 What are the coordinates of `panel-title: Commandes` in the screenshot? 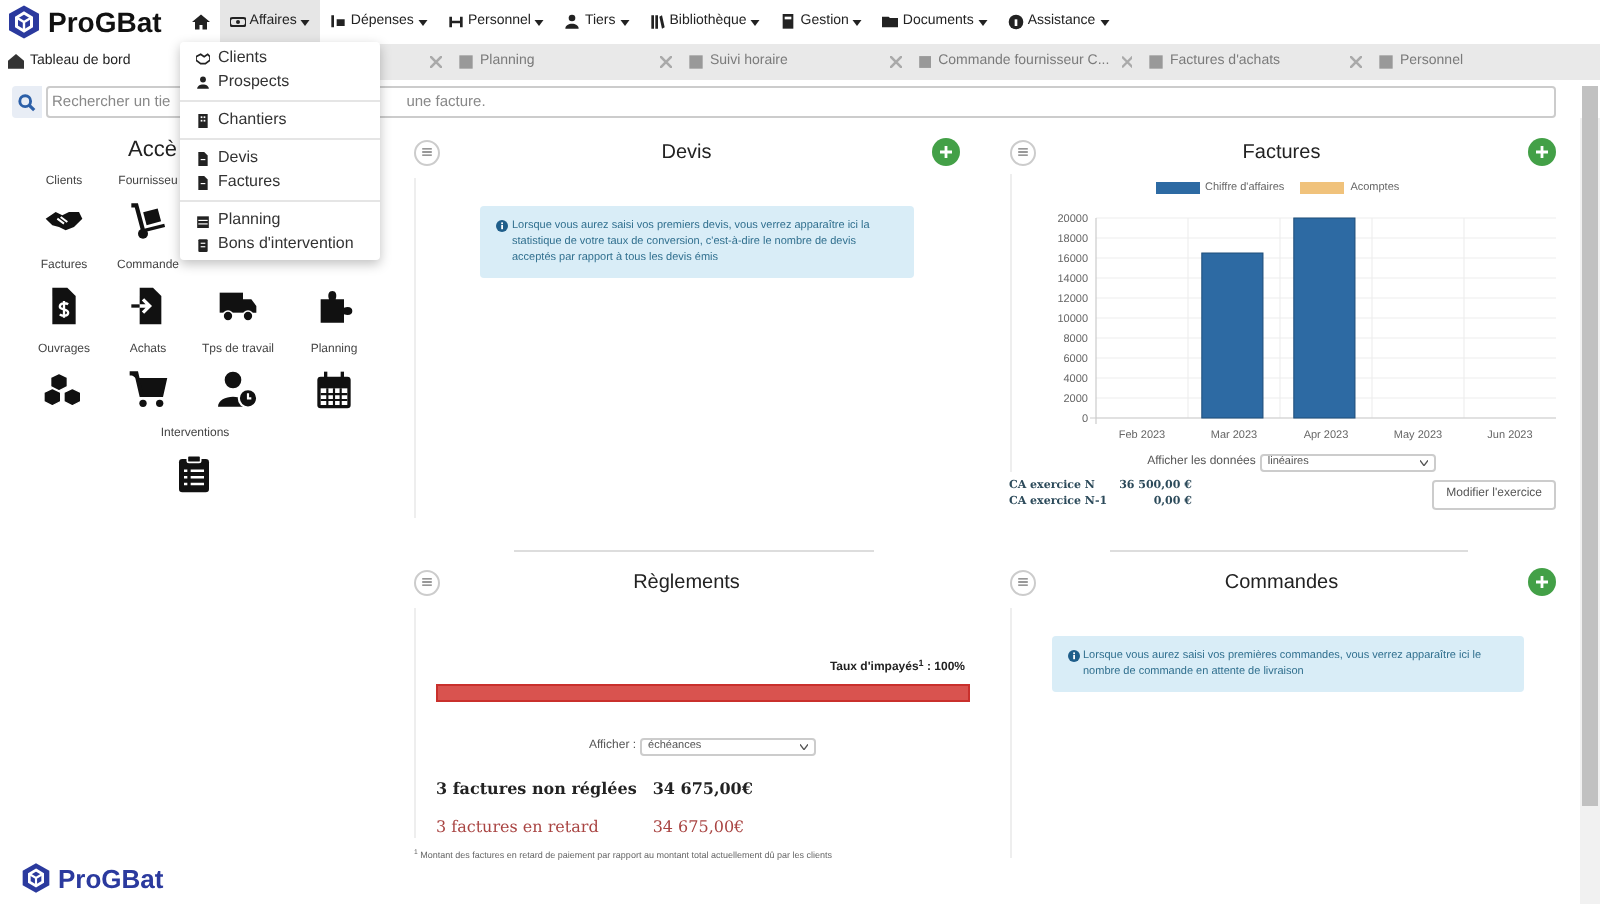 It's located at (1281, 583).